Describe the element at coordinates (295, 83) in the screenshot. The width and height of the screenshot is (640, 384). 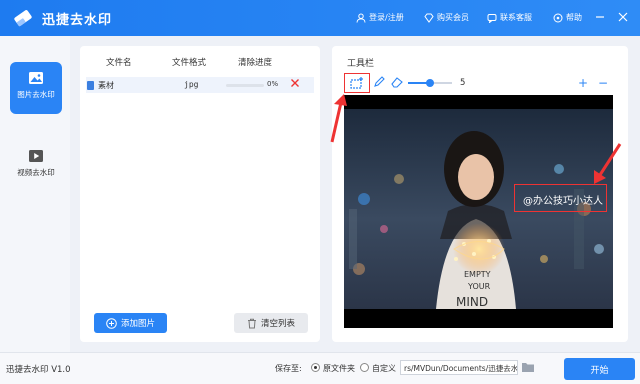
I see `delete-icon` at that location.